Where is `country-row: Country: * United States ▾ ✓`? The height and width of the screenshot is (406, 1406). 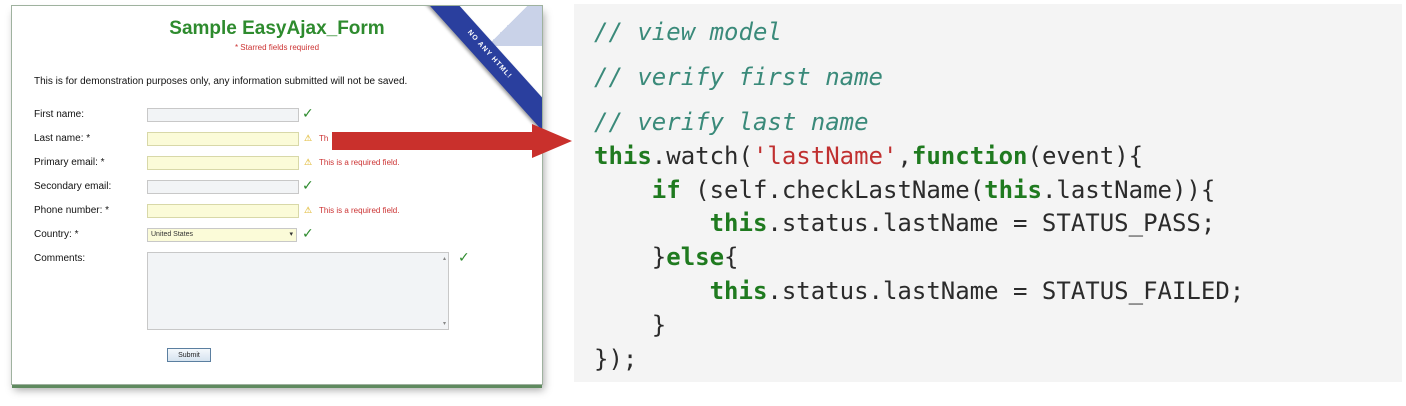
country-row: Country: * United States ▾ ✓ is located at coordinates (284, 234).